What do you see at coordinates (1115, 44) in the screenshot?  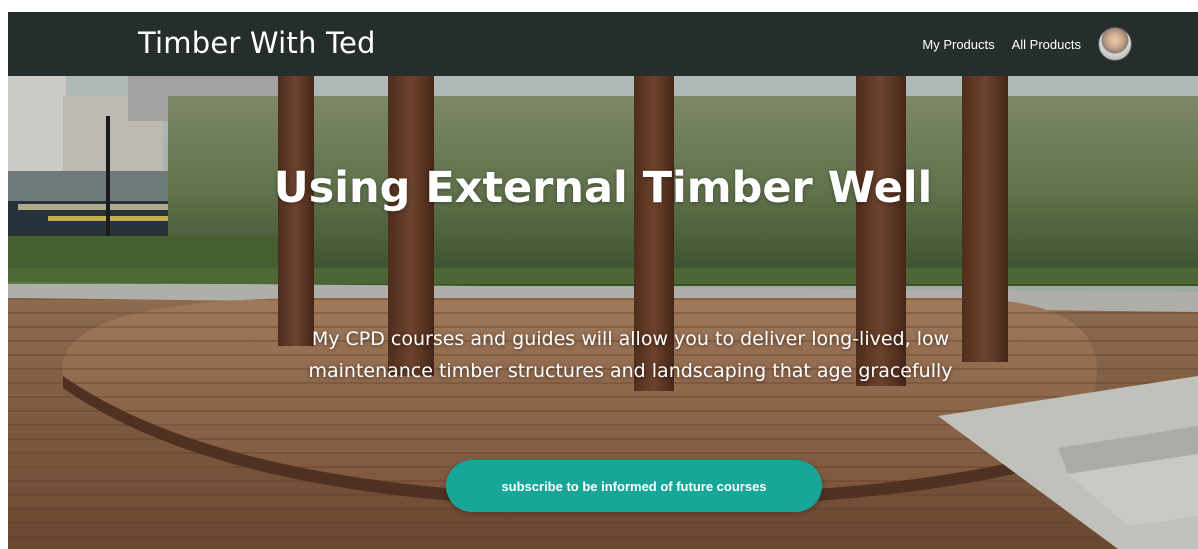 I see `user-avatar-icon` at bounding box center [1115, 44].